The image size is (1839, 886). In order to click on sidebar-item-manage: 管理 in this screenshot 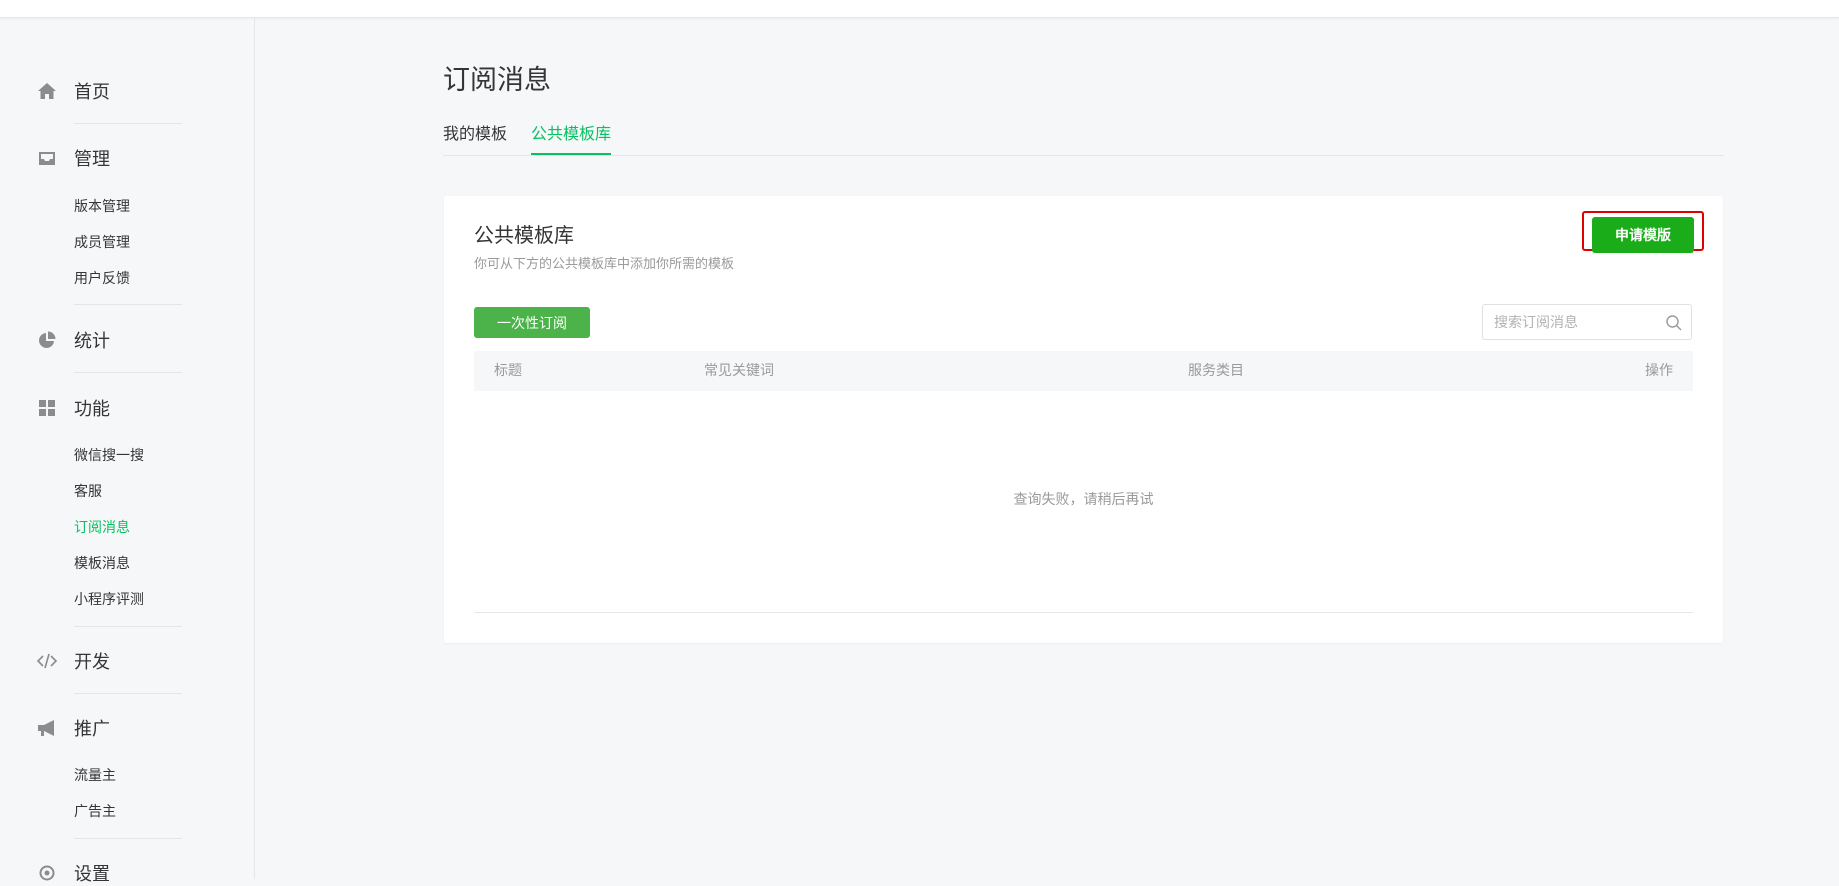, I will do `click(109, 158)`.